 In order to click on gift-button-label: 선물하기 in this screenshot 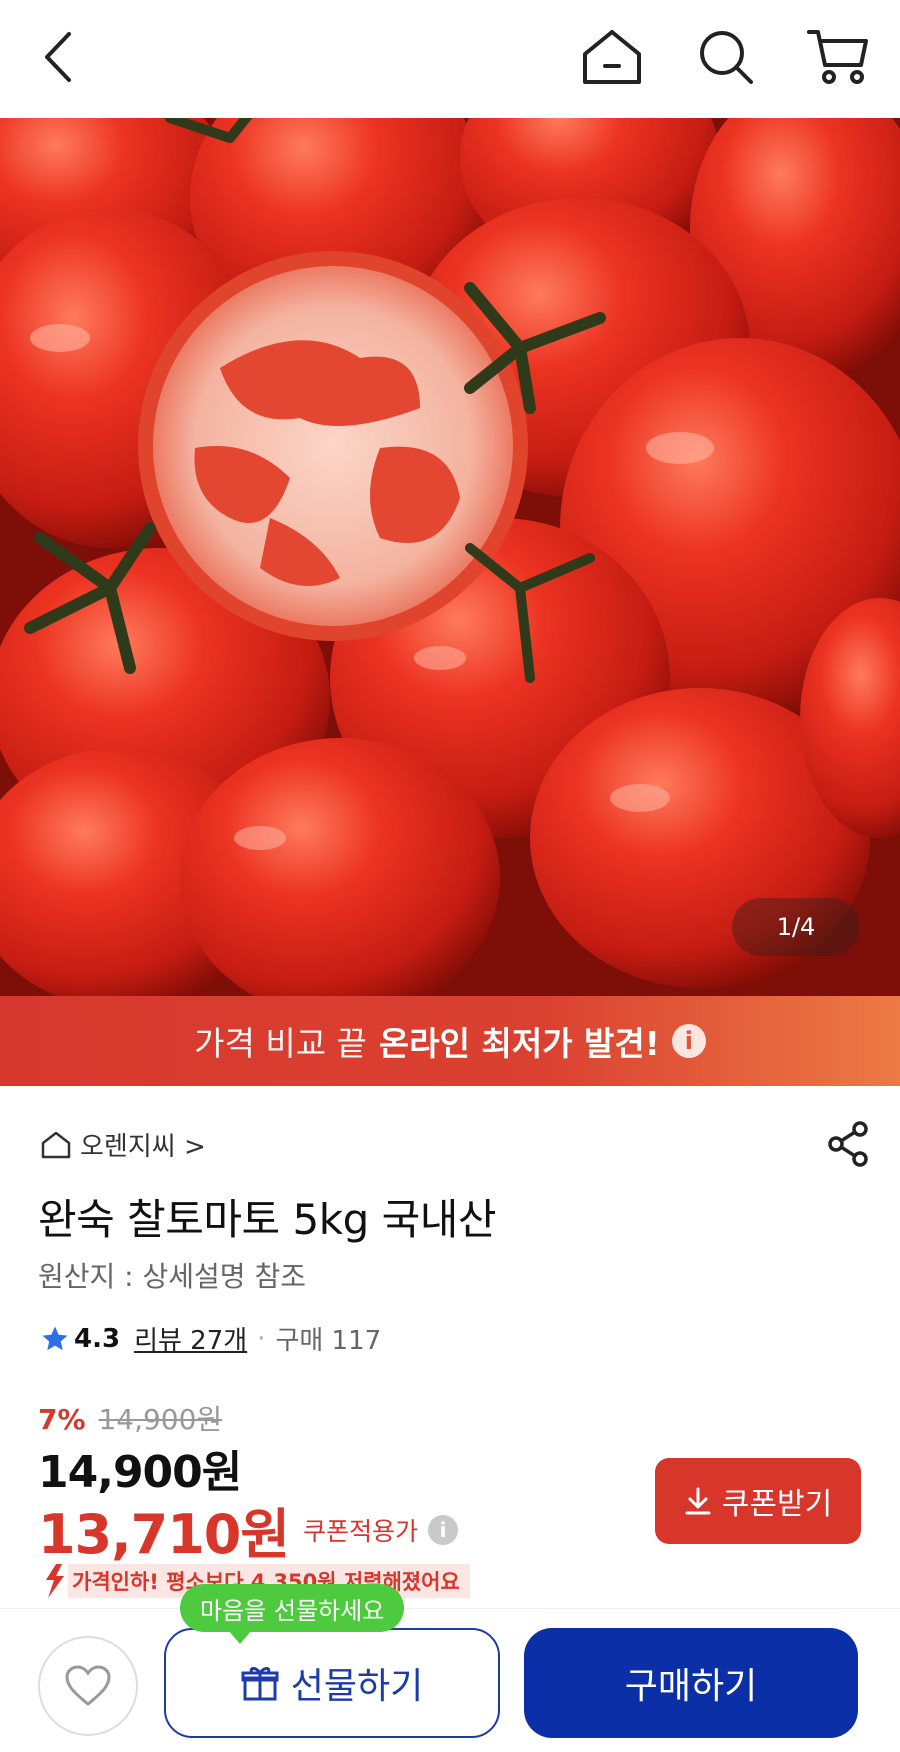, I will do `click(357, 1686)`.